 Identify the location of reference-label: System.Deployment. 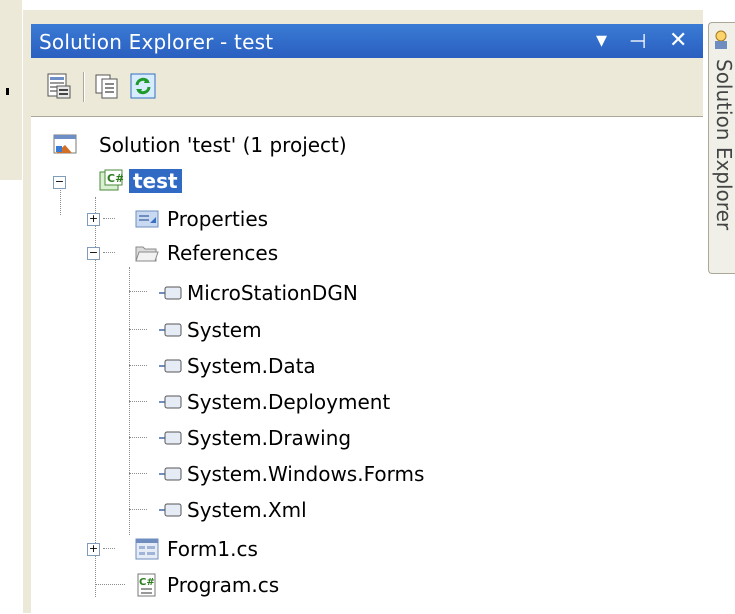
(289, 402).